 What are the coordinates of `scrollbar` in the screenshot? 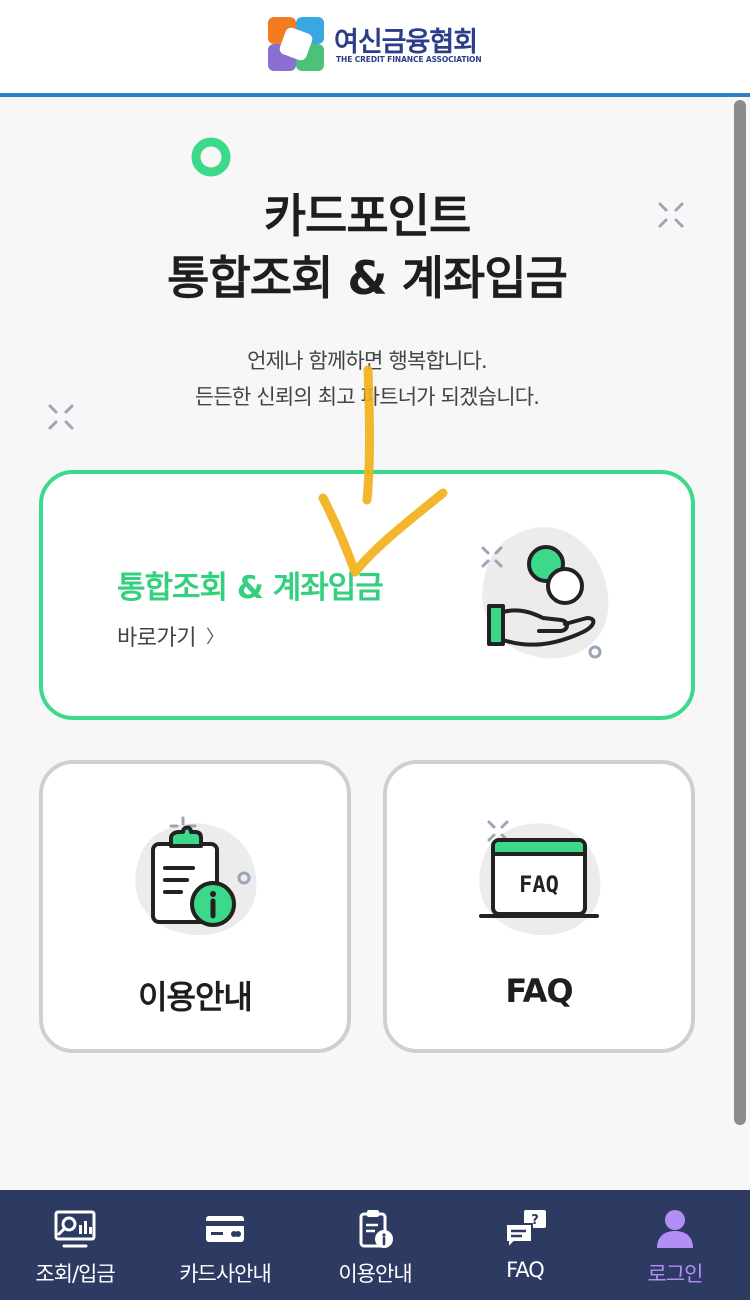 It's located at (740, 612).